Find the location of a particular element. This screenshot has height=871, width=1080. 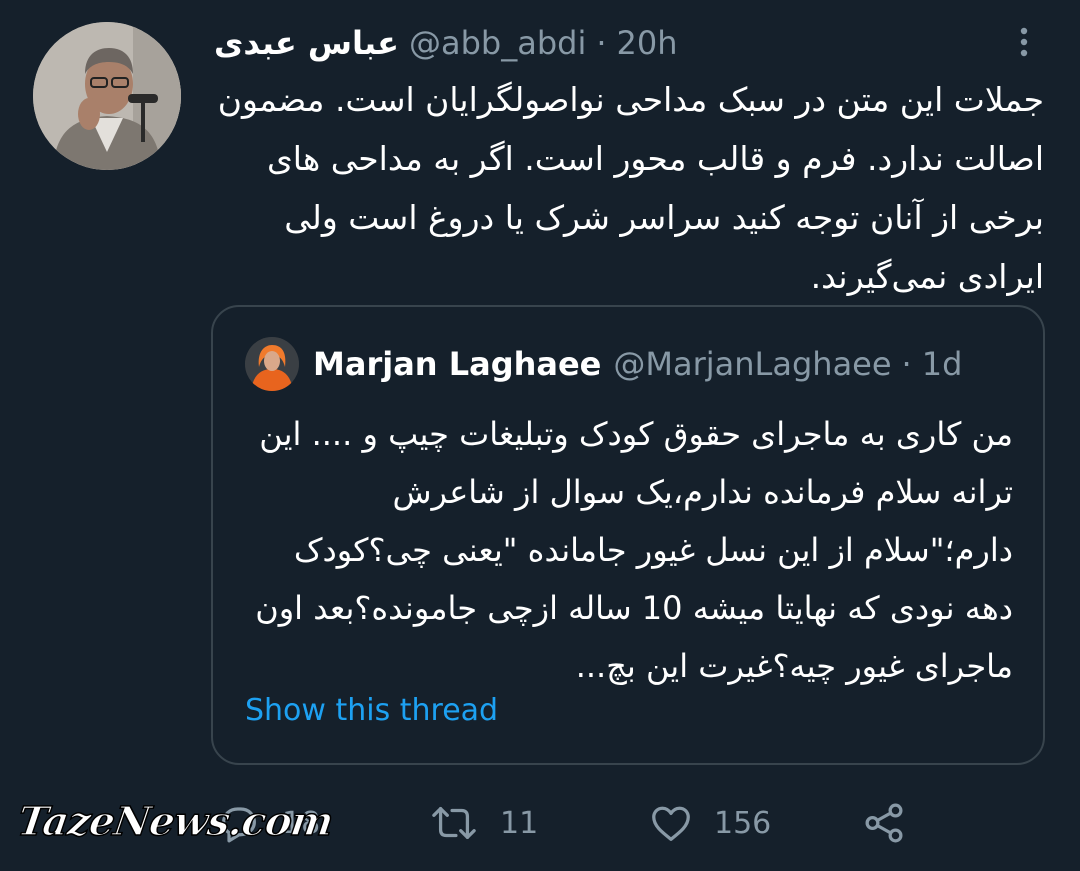

watermark-logo: TazeNews.com is located at coordinates (175, 821).